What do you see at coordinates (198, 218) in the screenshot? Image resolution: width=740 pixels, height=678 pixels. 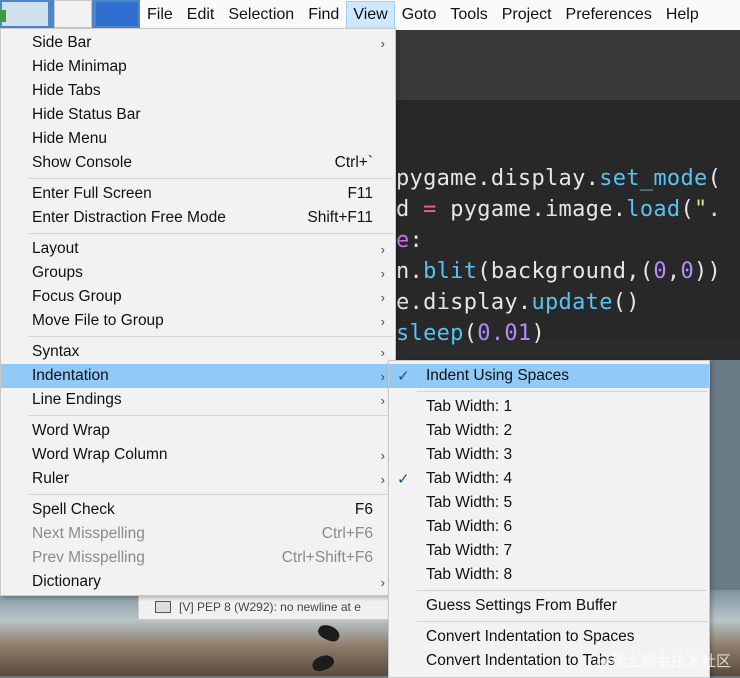 I see `menu-item-distraction-free: Enter Distraction Free Mode Shift+F11` at bounding box center [198, 218].